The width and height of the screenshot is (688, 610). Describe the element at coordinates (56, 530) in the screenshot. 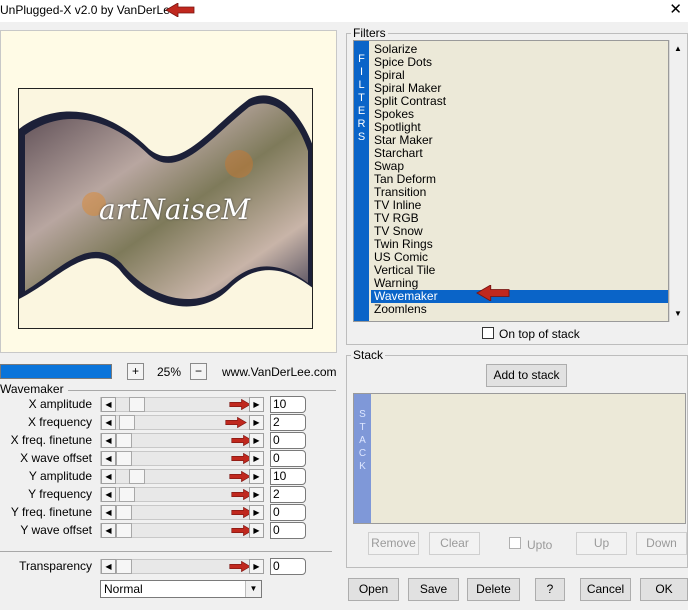

I see `param-label: Y wave offset` at that location.